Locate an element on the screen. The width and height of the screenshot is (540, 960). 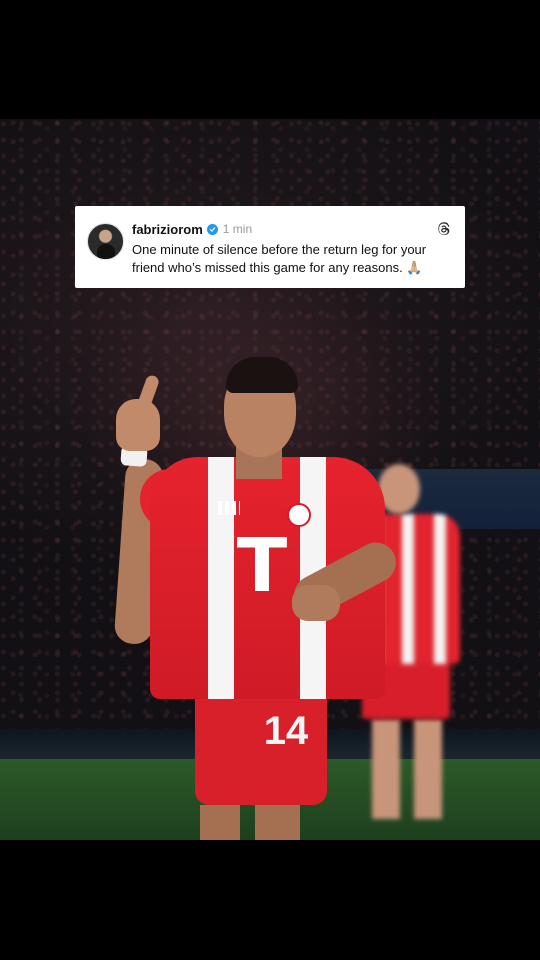
profile-avatar is located at coordinates (105, 241).